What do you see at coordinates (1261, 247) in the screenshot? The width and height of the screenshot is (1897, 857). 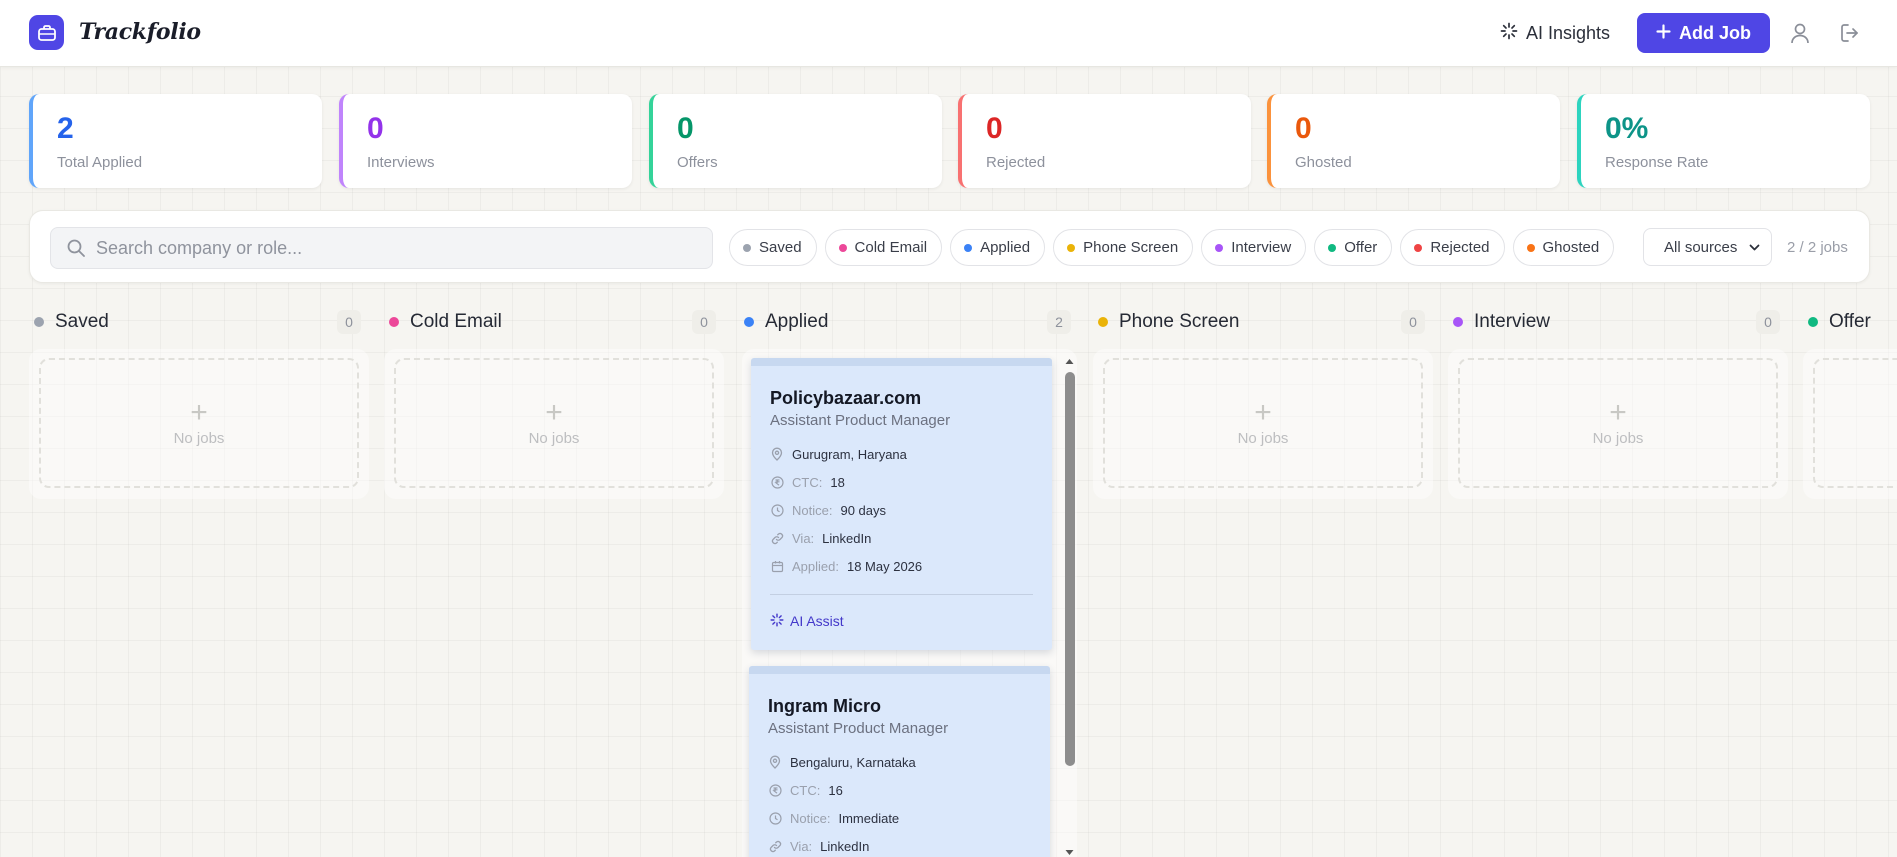 I see `chip-label: Interview` at bounding box center [1261, 247].